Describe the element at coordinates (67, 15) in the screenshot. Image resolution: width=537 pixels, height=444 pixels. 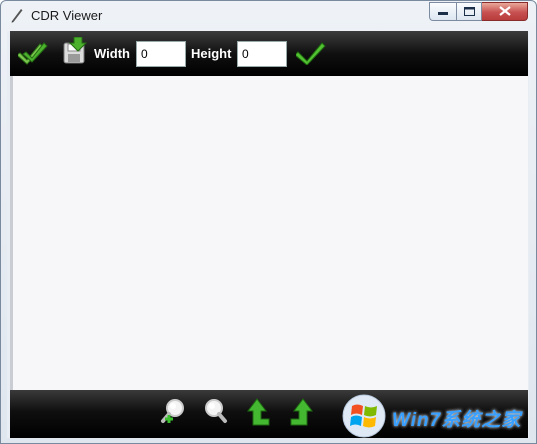
I see `window-title: CDR Viewer` at that location.